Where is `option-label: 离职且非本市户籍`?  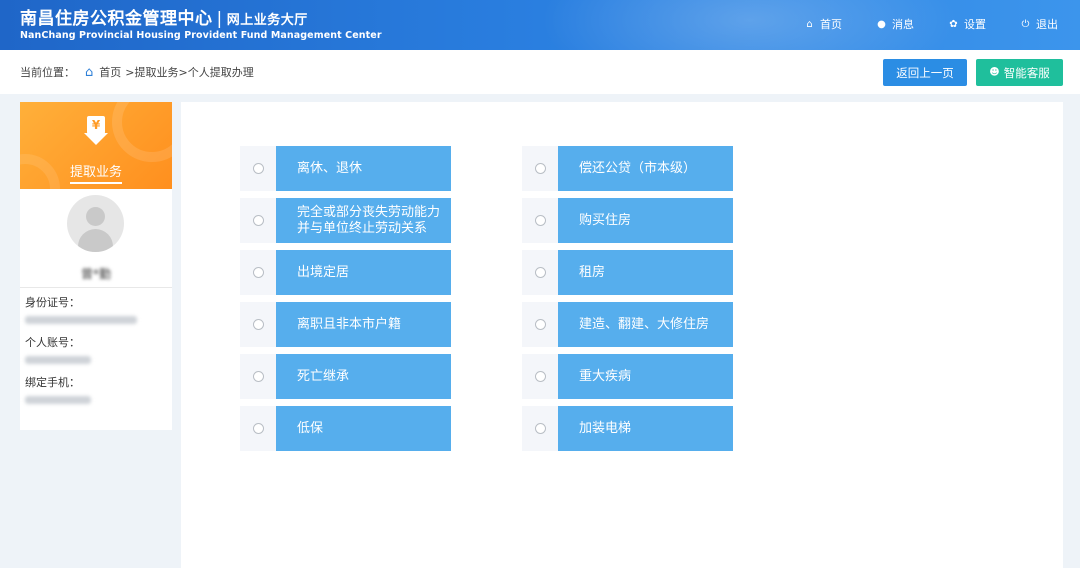 option-label: 离职且非本市户籍 is located at coordinates (363, 324).